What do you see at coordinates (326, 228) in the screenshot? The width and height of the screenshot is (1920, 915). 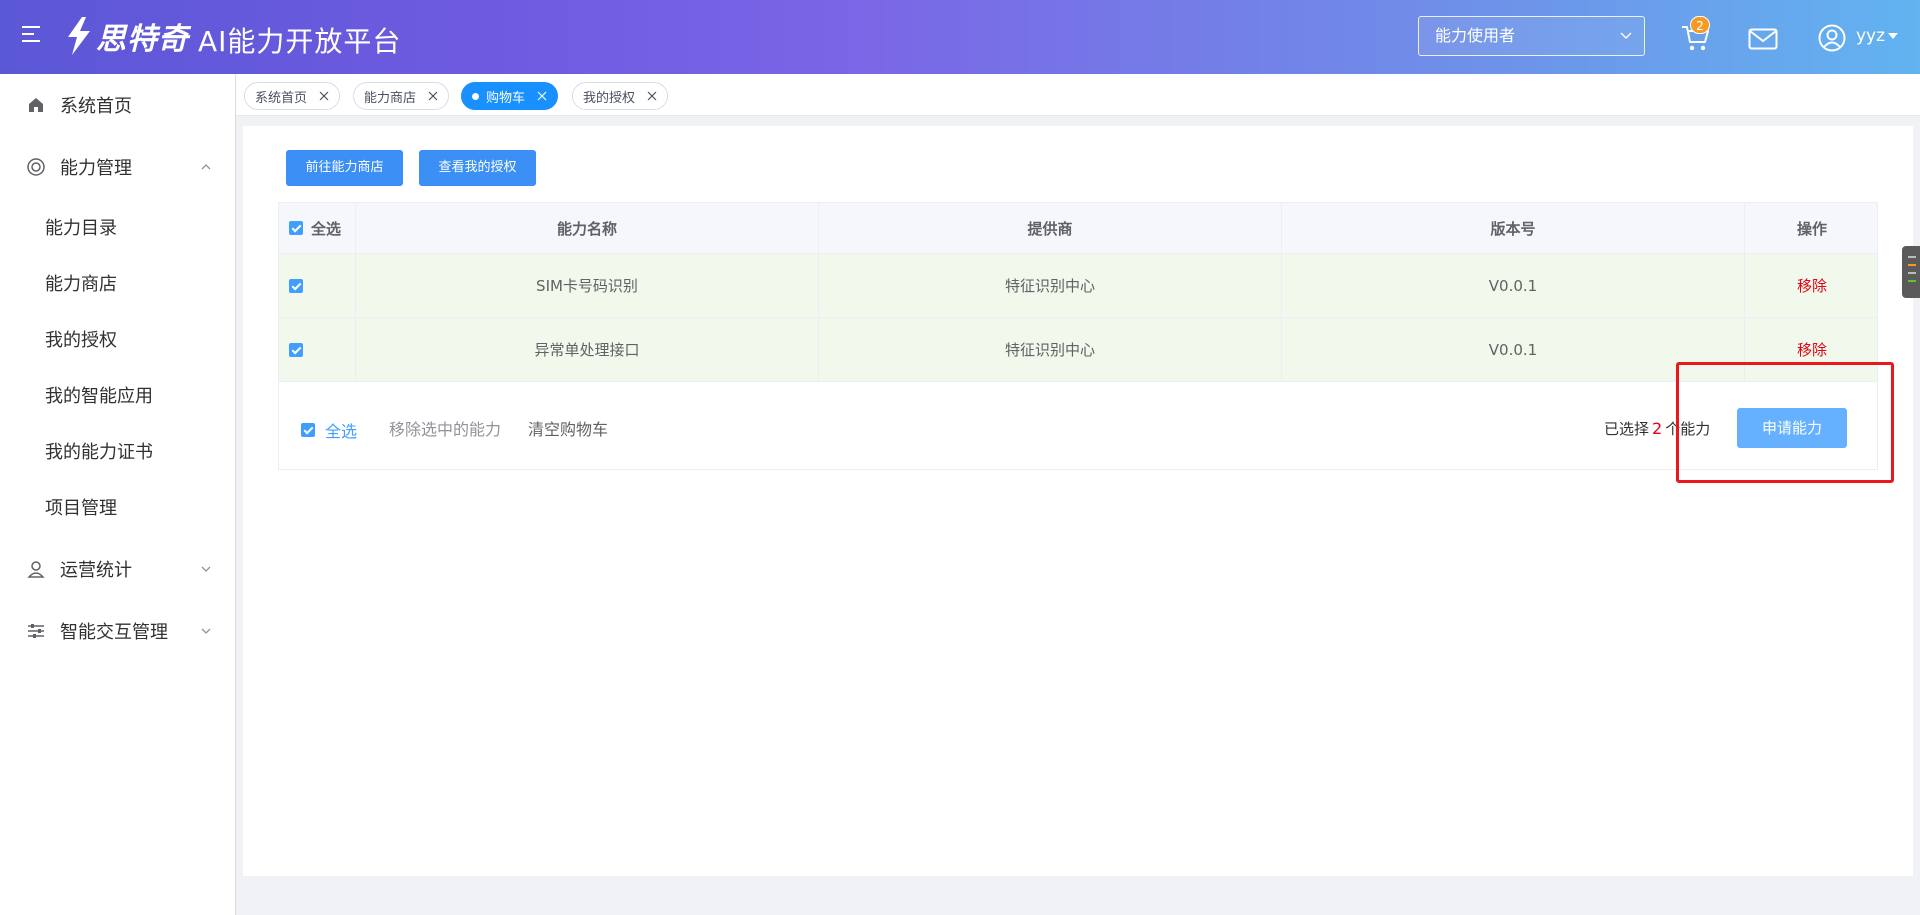 I see `select-all-label: 全选` at bounding box center [326, 228].